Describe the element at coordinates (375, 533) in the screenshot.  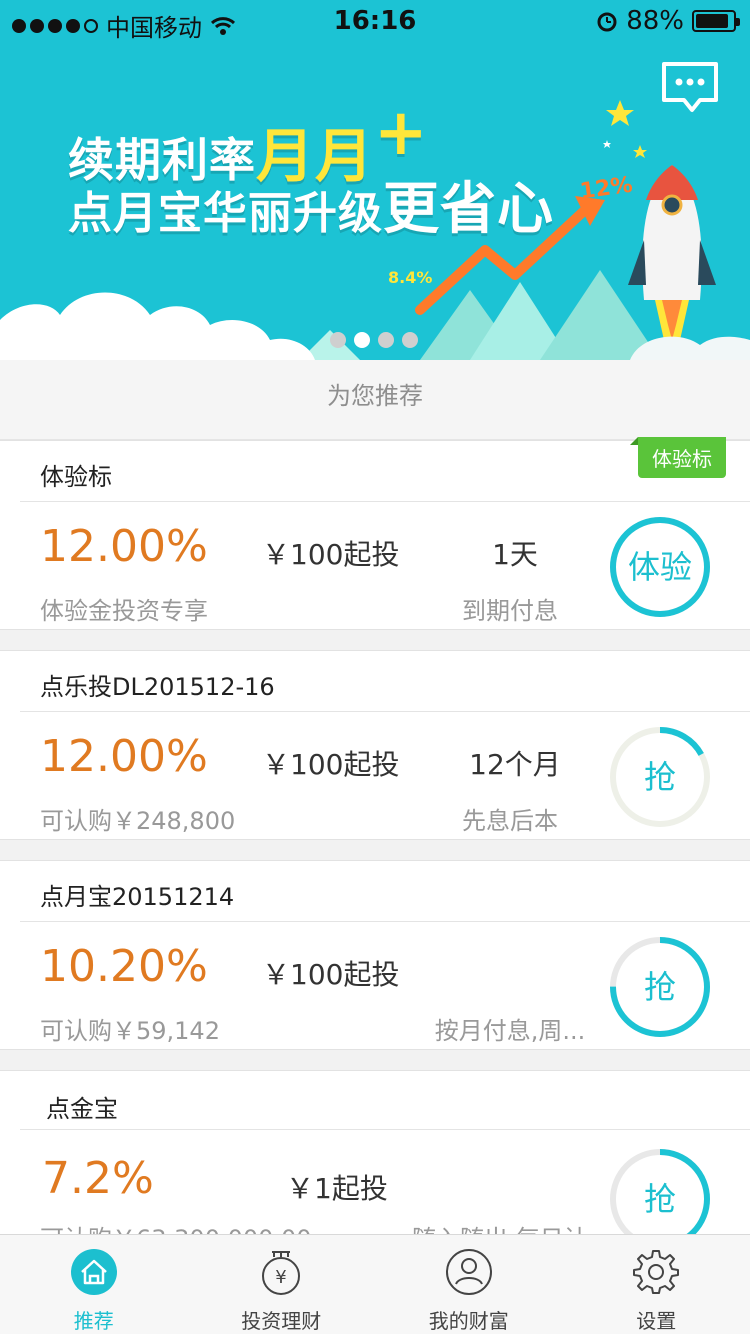
I see `product-card: 体验标 体验标 12.00% ￥100起投 1天 体验金投资专享 到期付息 体验` at that location.